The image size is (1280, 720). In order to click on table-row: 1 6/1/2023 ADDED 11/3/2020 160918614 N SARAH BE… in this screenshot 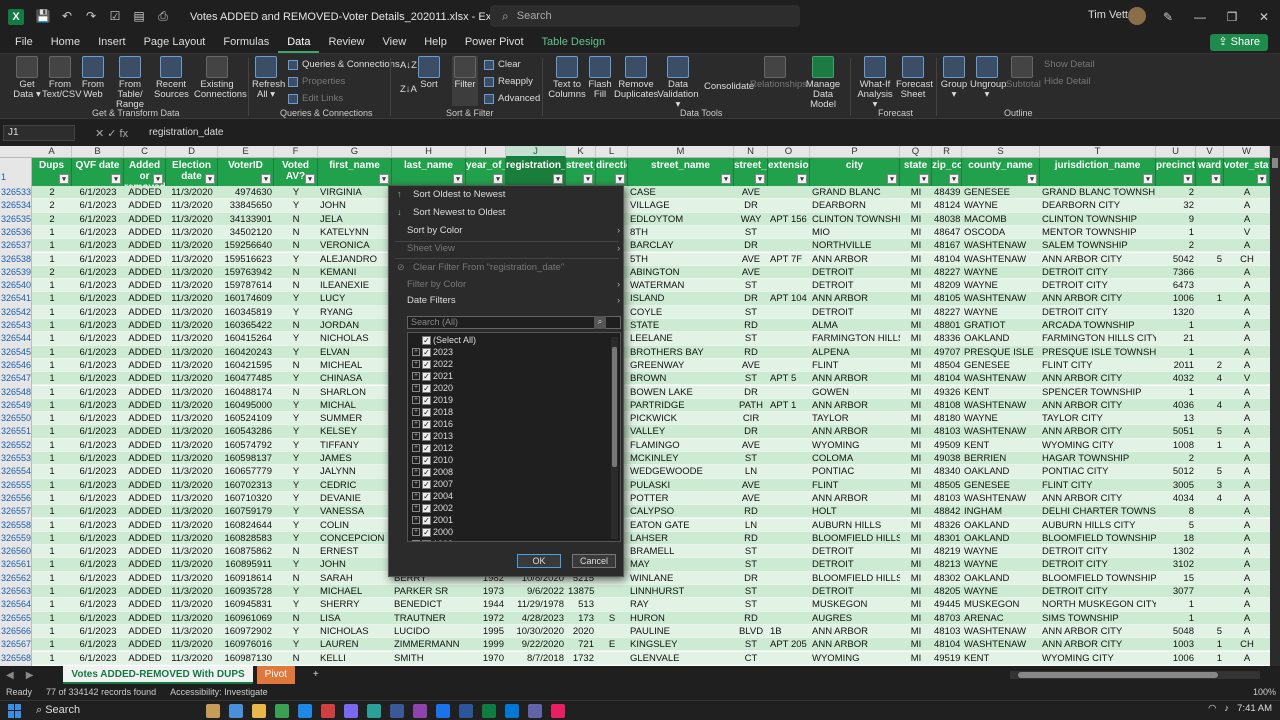, I will do `click(651, 578)`.